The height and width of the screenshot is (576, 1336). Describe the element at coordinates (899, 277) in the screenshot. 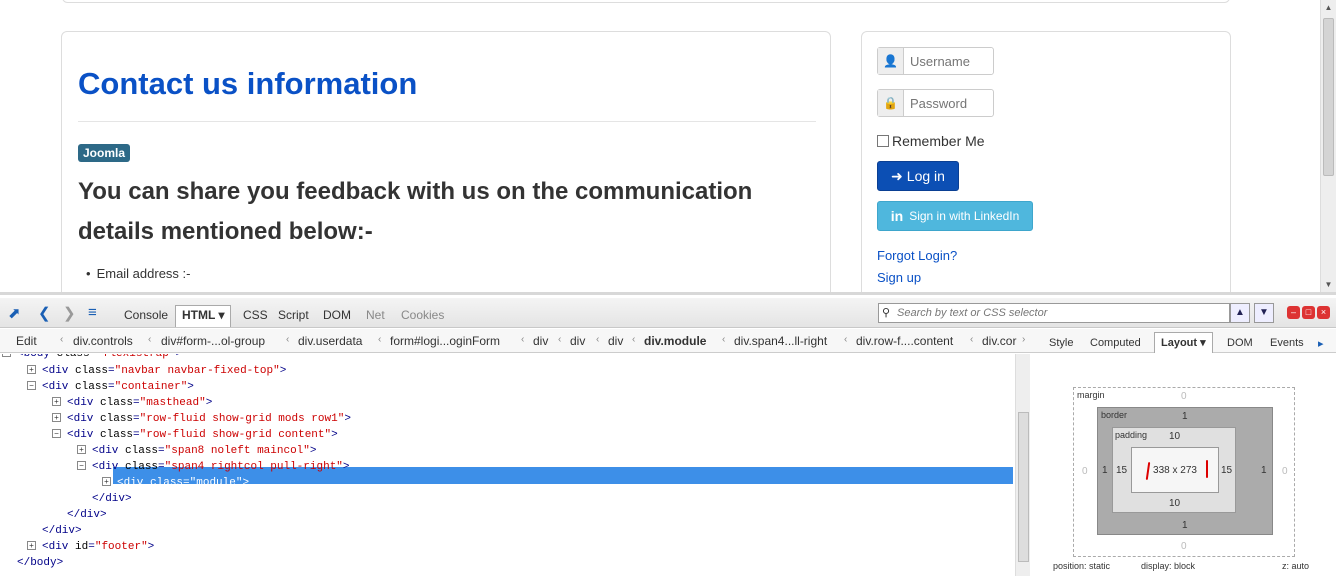

I see `signup-link: Sign up` at that location.